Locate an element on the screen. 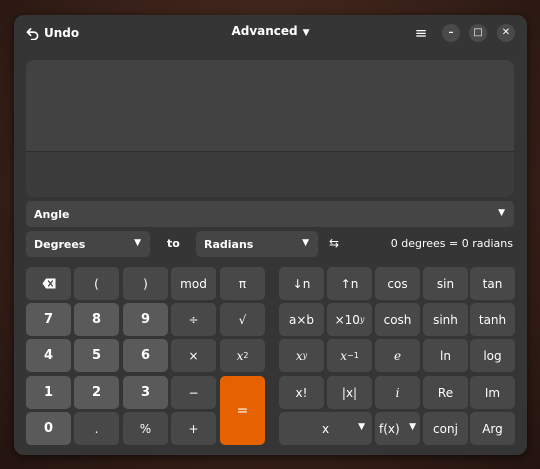 This screenshot has height=469, width=540. real-part-button: Re is located at coordinates (445, 392).